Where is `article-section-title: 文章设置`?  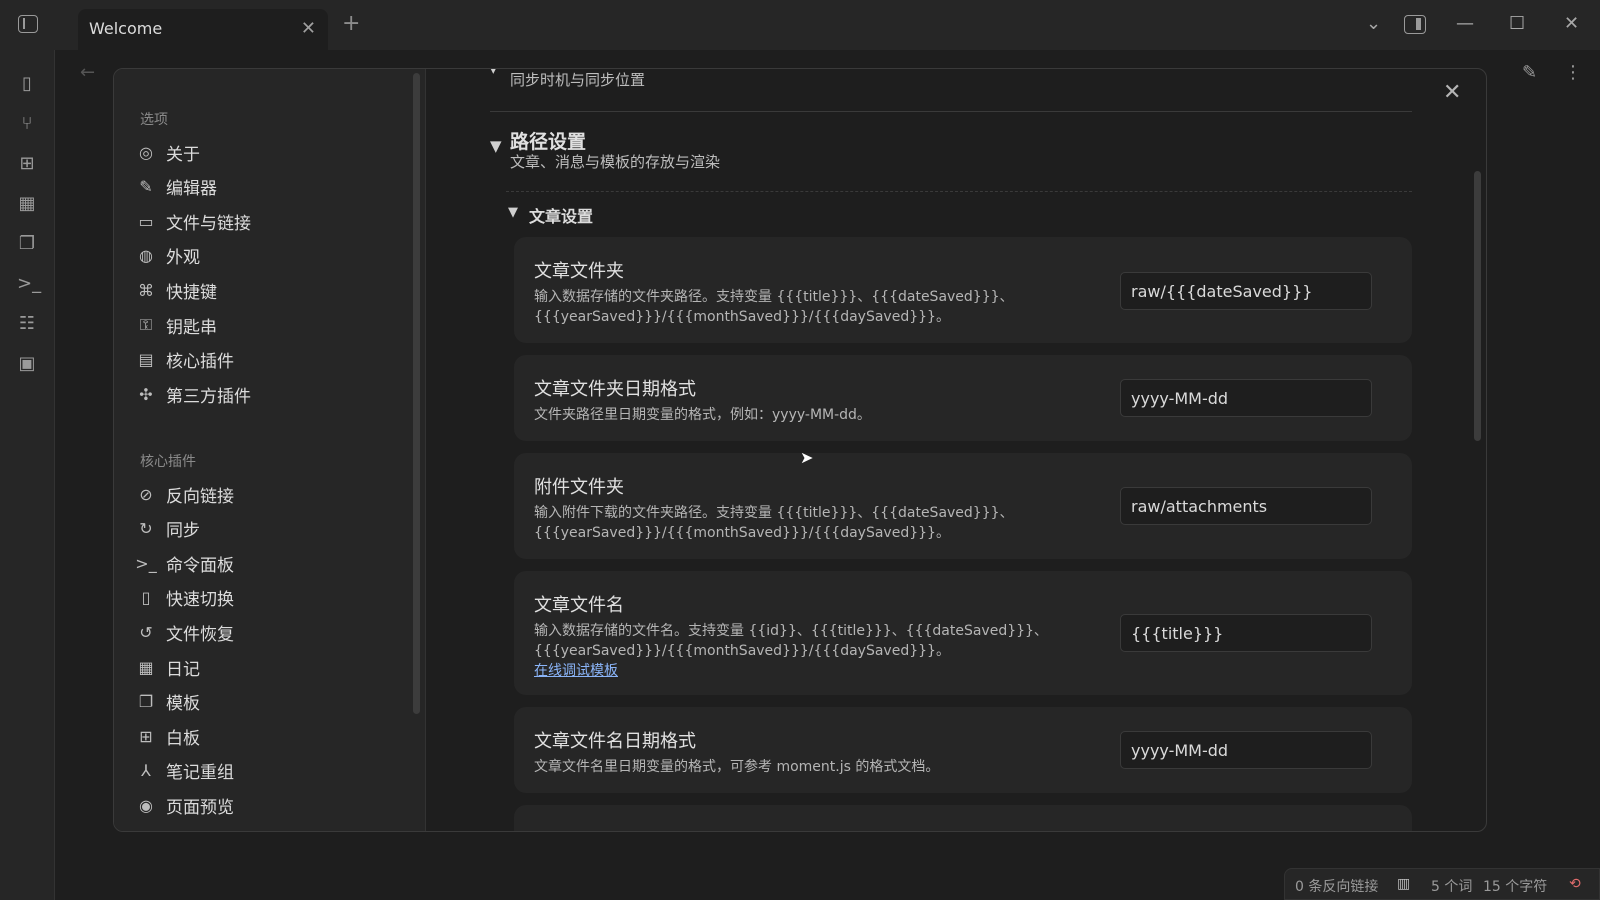
article-section-title: 文章设置 is located at coordinates (561, 215).